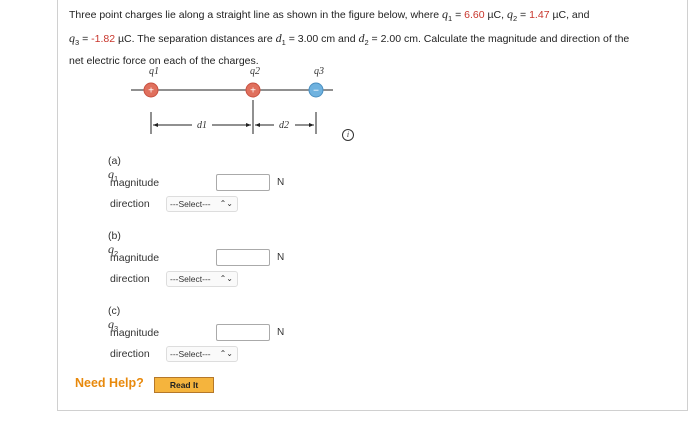 The width and height of the screenshot is (700, 428). Describe the element at coordinates (316, 91) in the screenshot. I see `minus-sign: −` at that location.